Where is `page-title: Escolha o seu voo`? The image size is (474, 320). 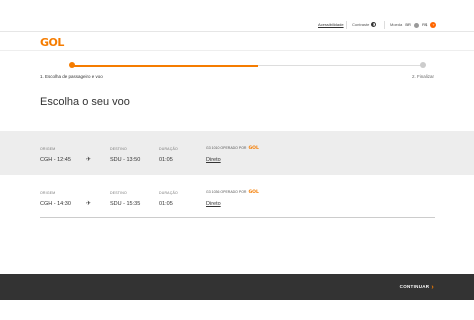
page-title: Escolha o seu voo is located at coordinates (85, 102).